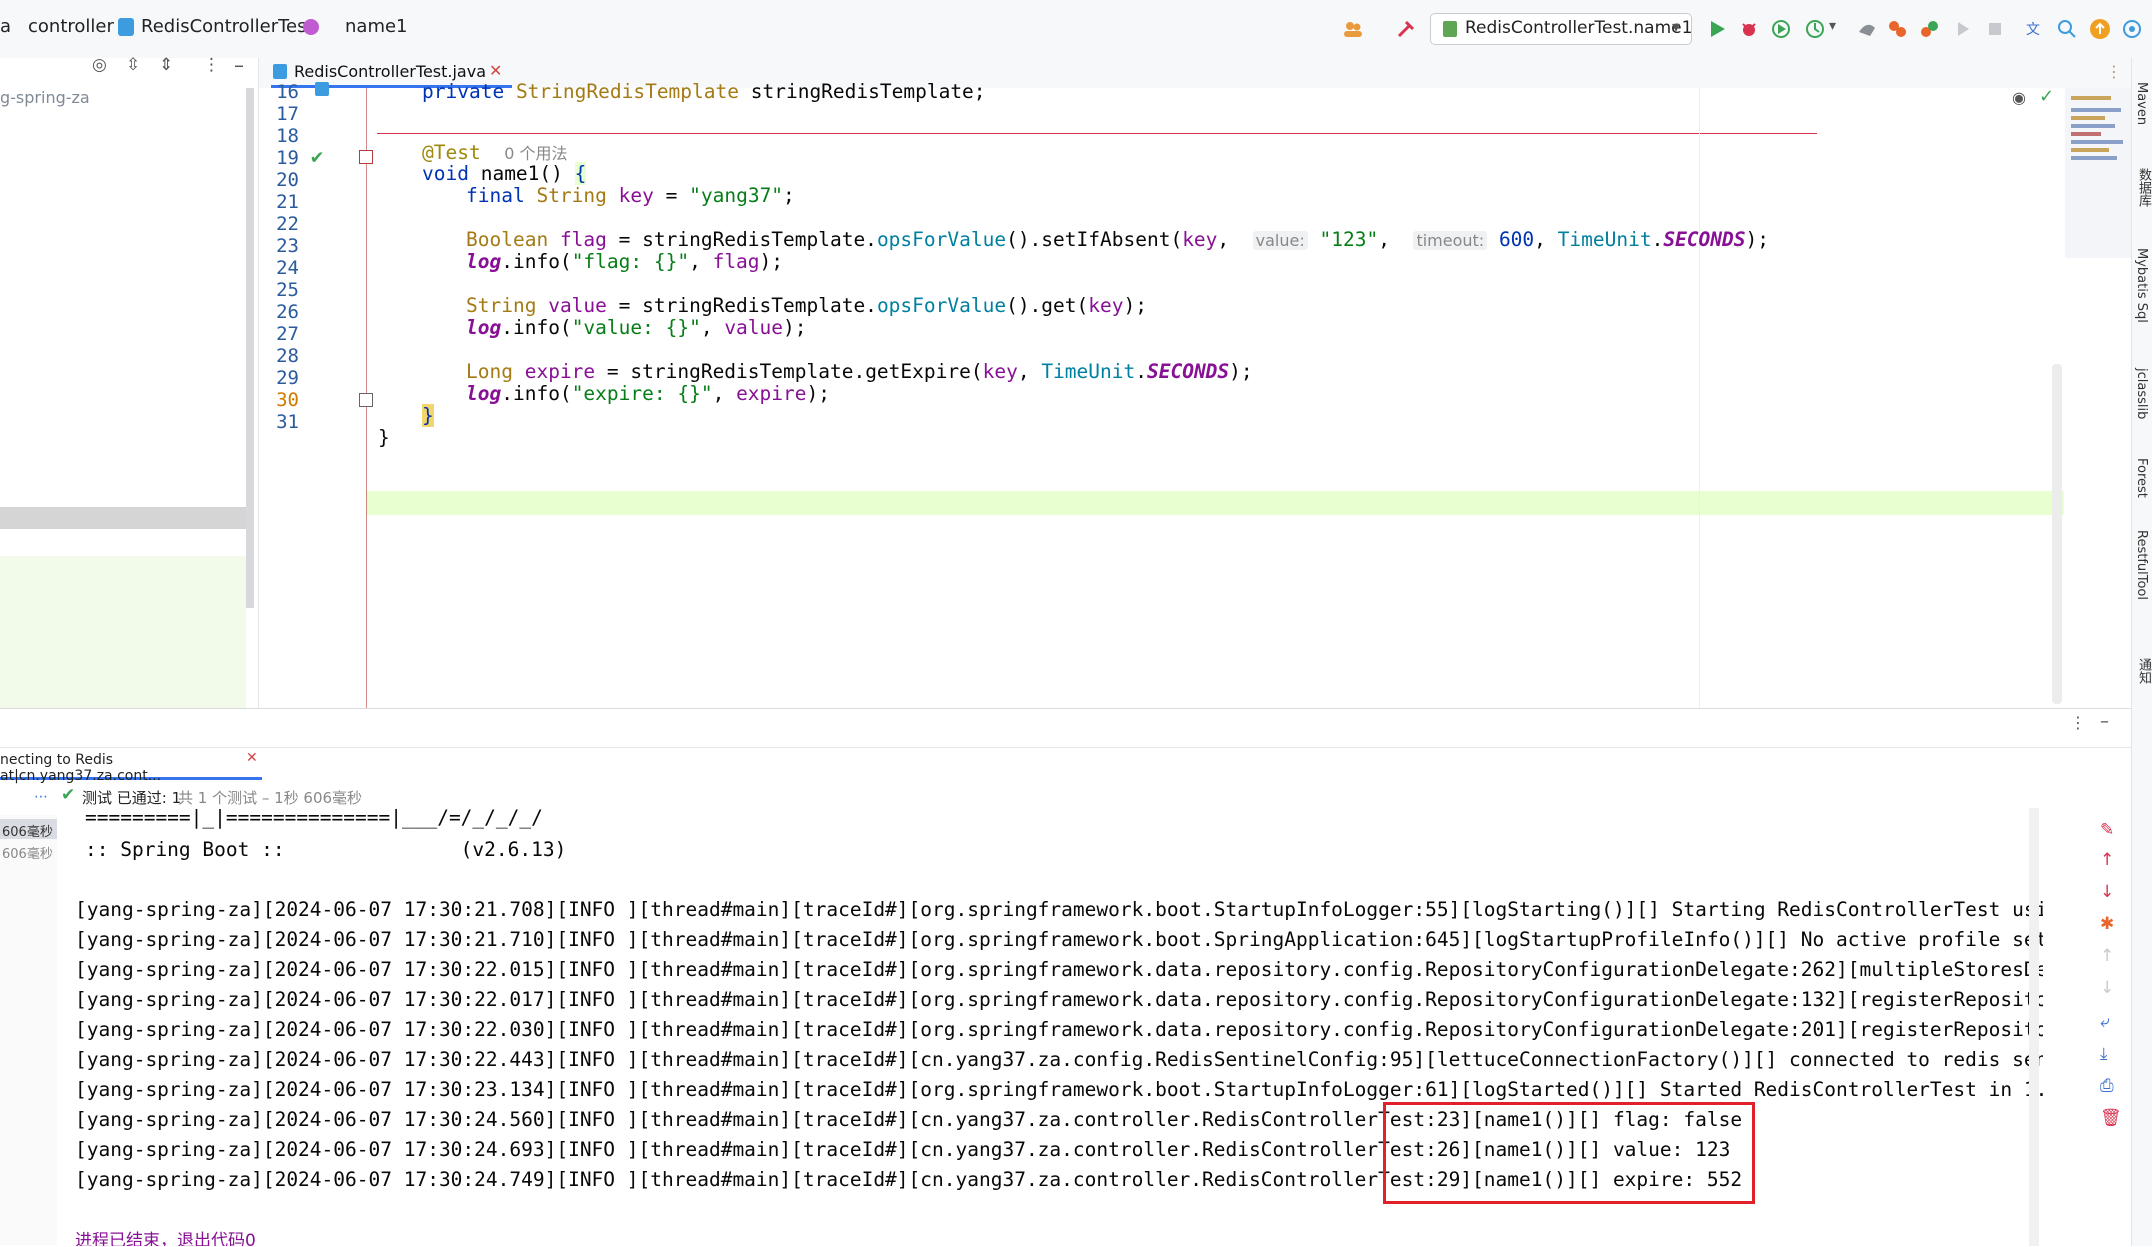 This screenshot has height=1247, width=2152. I want to click on selected-tree-row, so click(123, 518).